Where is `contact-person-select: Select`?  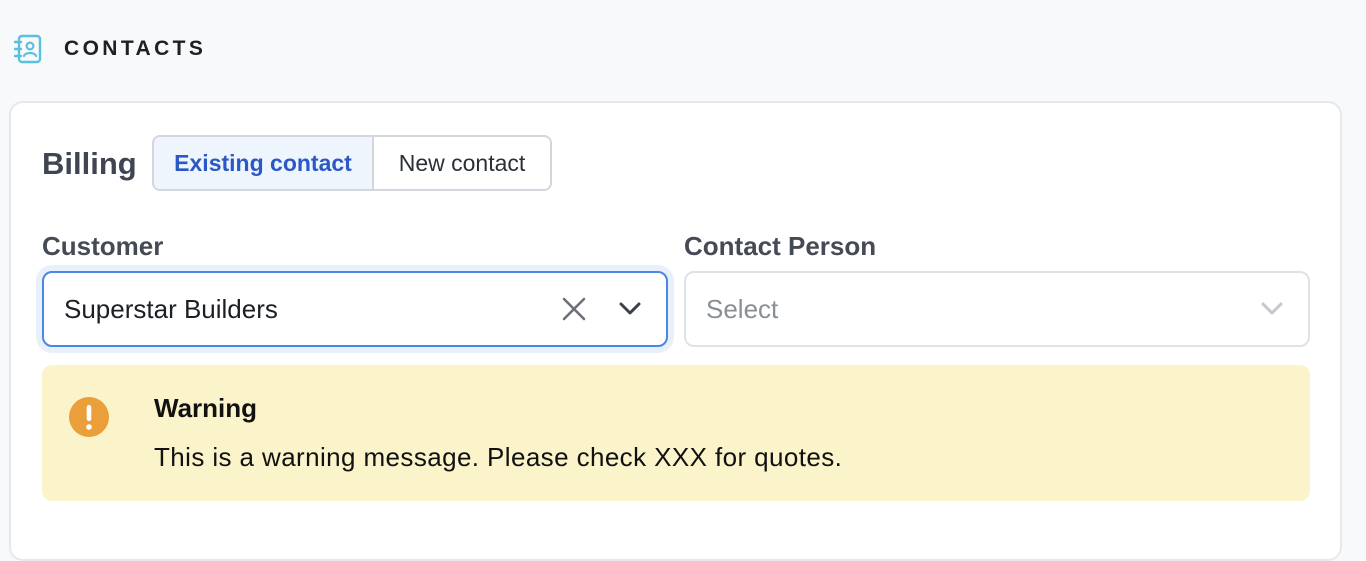
contact-person-select: Select is located at coordinates (997, 309).